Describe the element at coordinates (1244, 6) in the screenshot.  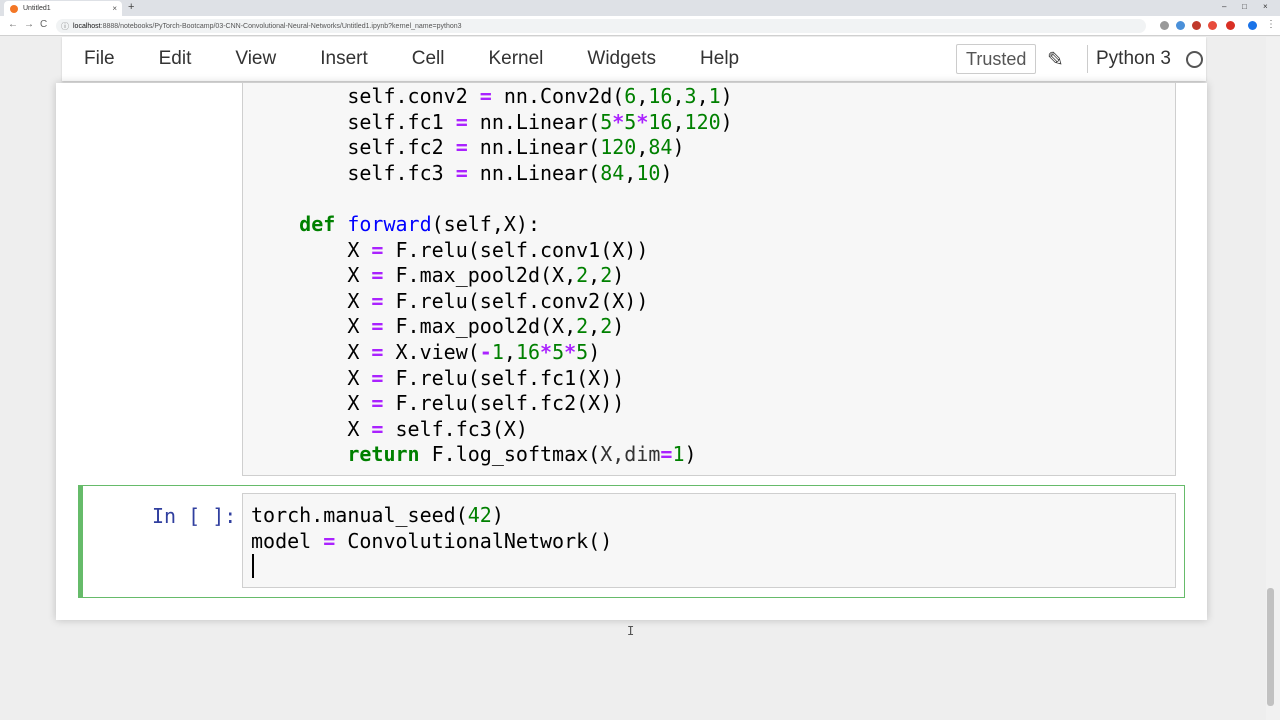
I see `maximize-button: □` at that location.